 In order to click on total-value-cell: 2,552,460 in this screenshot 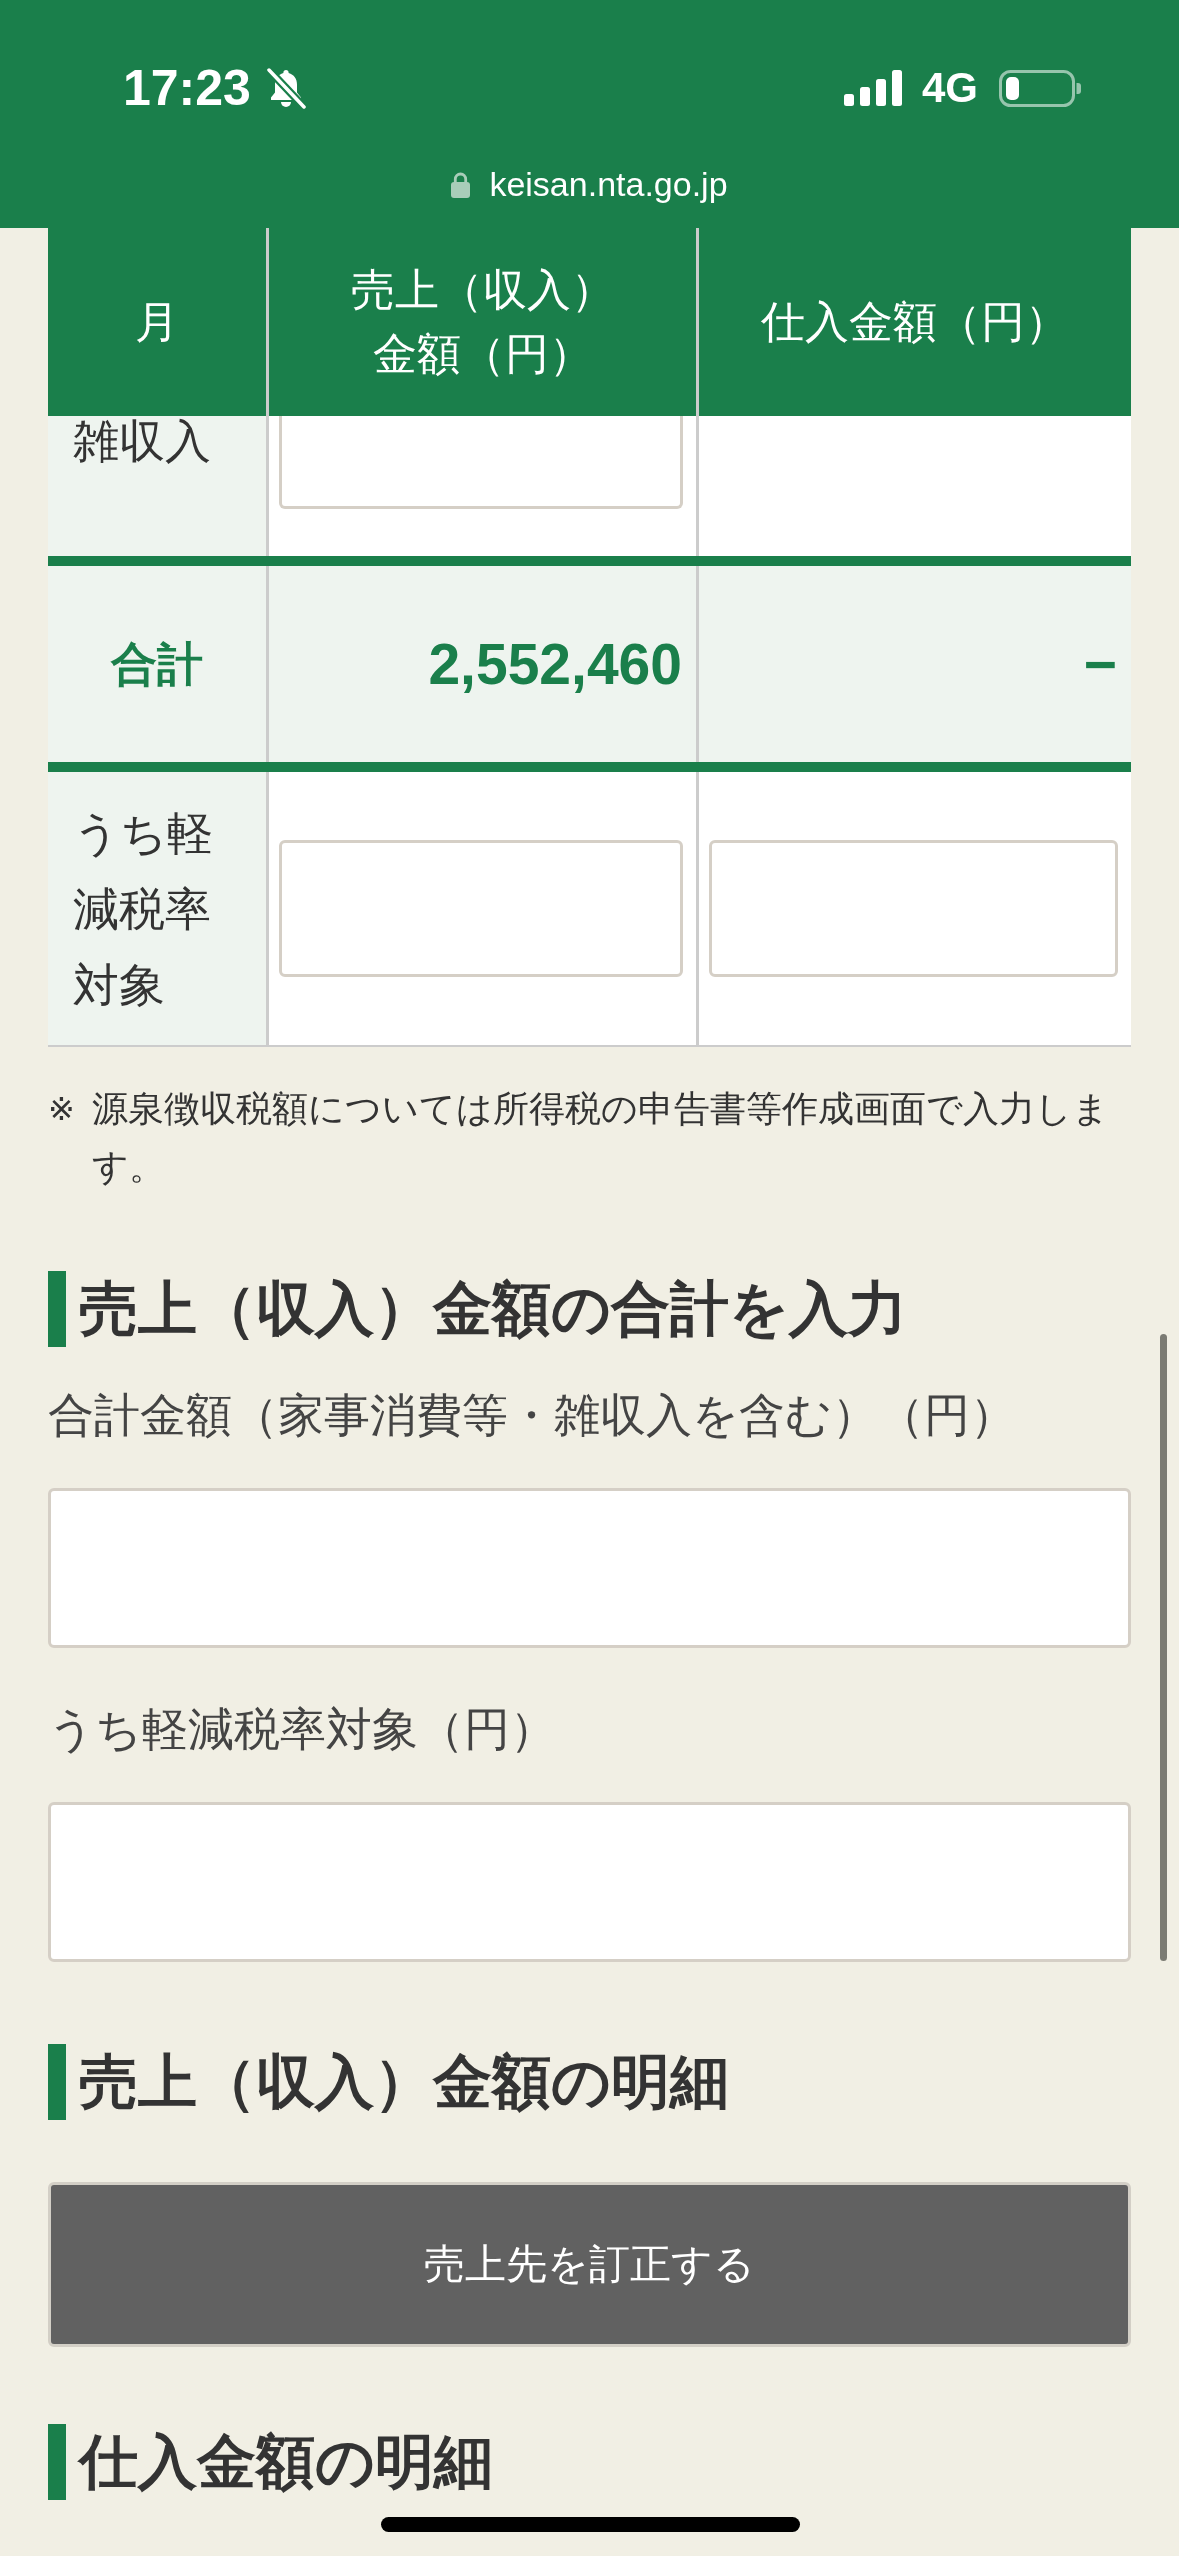, I will do `click(481, 664)`.